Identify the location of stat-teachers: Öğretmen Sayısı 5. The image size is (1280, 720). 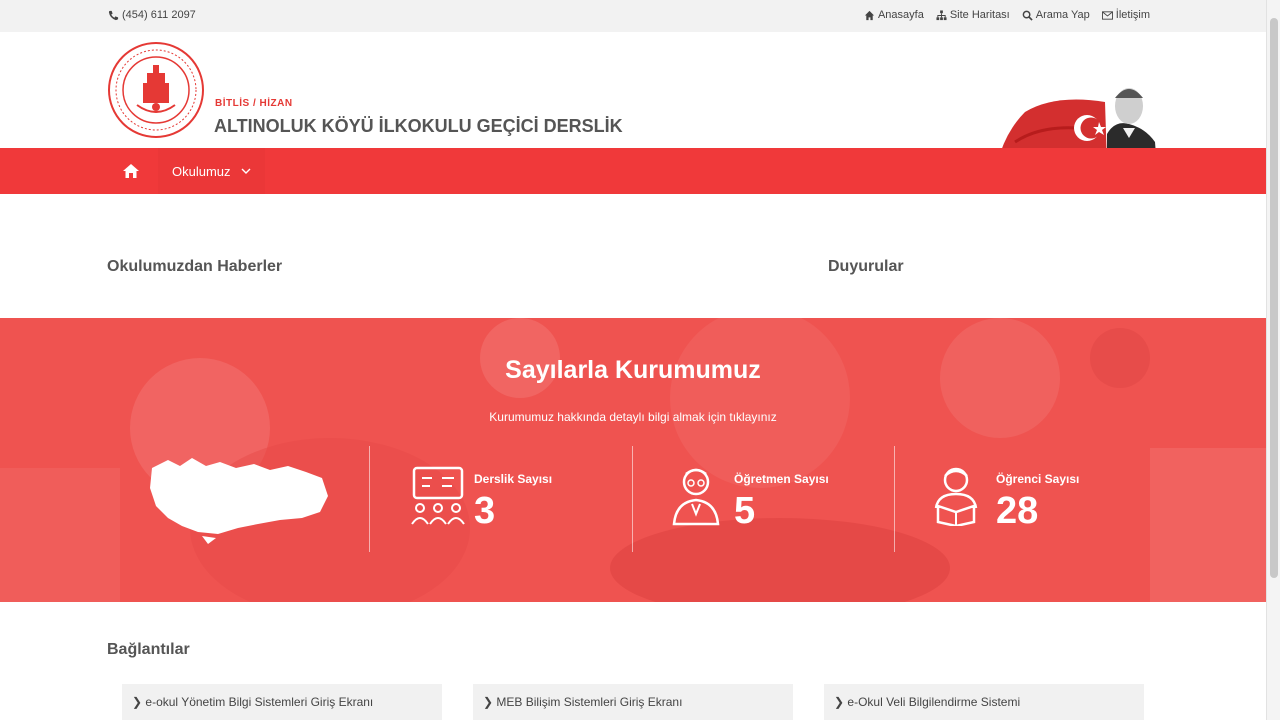
(768, 498).